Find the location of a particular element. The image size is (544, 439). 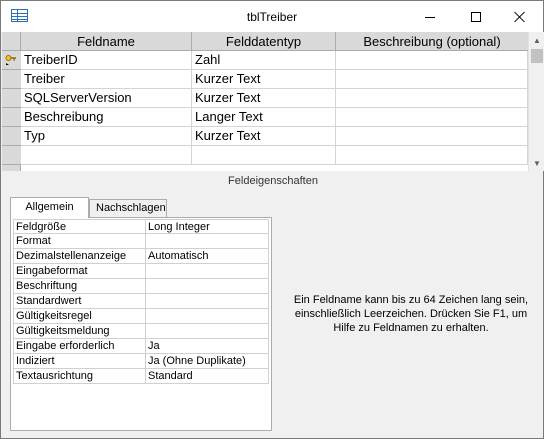

property-name: Eingabe erforderlich is located at coordinates (79, 346).